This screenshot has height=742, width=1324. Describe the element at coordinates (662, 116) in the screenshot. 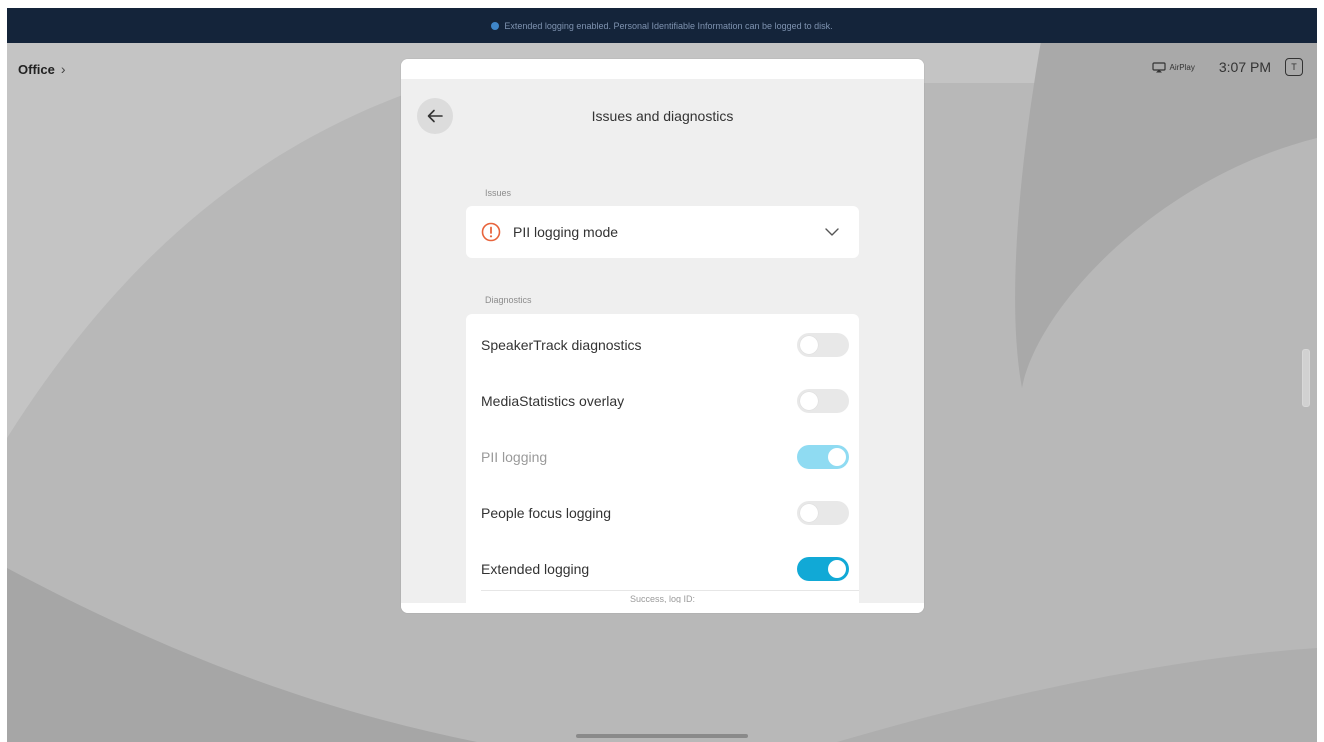

I see `page-title: Issues and diagnostics` at that location.